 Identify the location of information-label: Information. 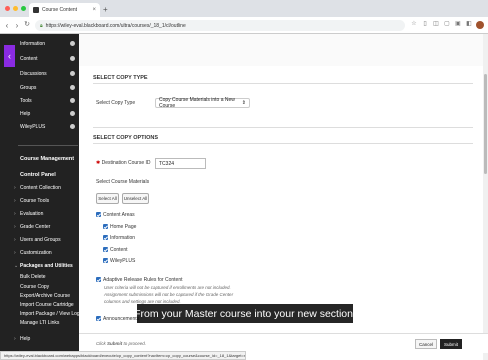
(123, 238).